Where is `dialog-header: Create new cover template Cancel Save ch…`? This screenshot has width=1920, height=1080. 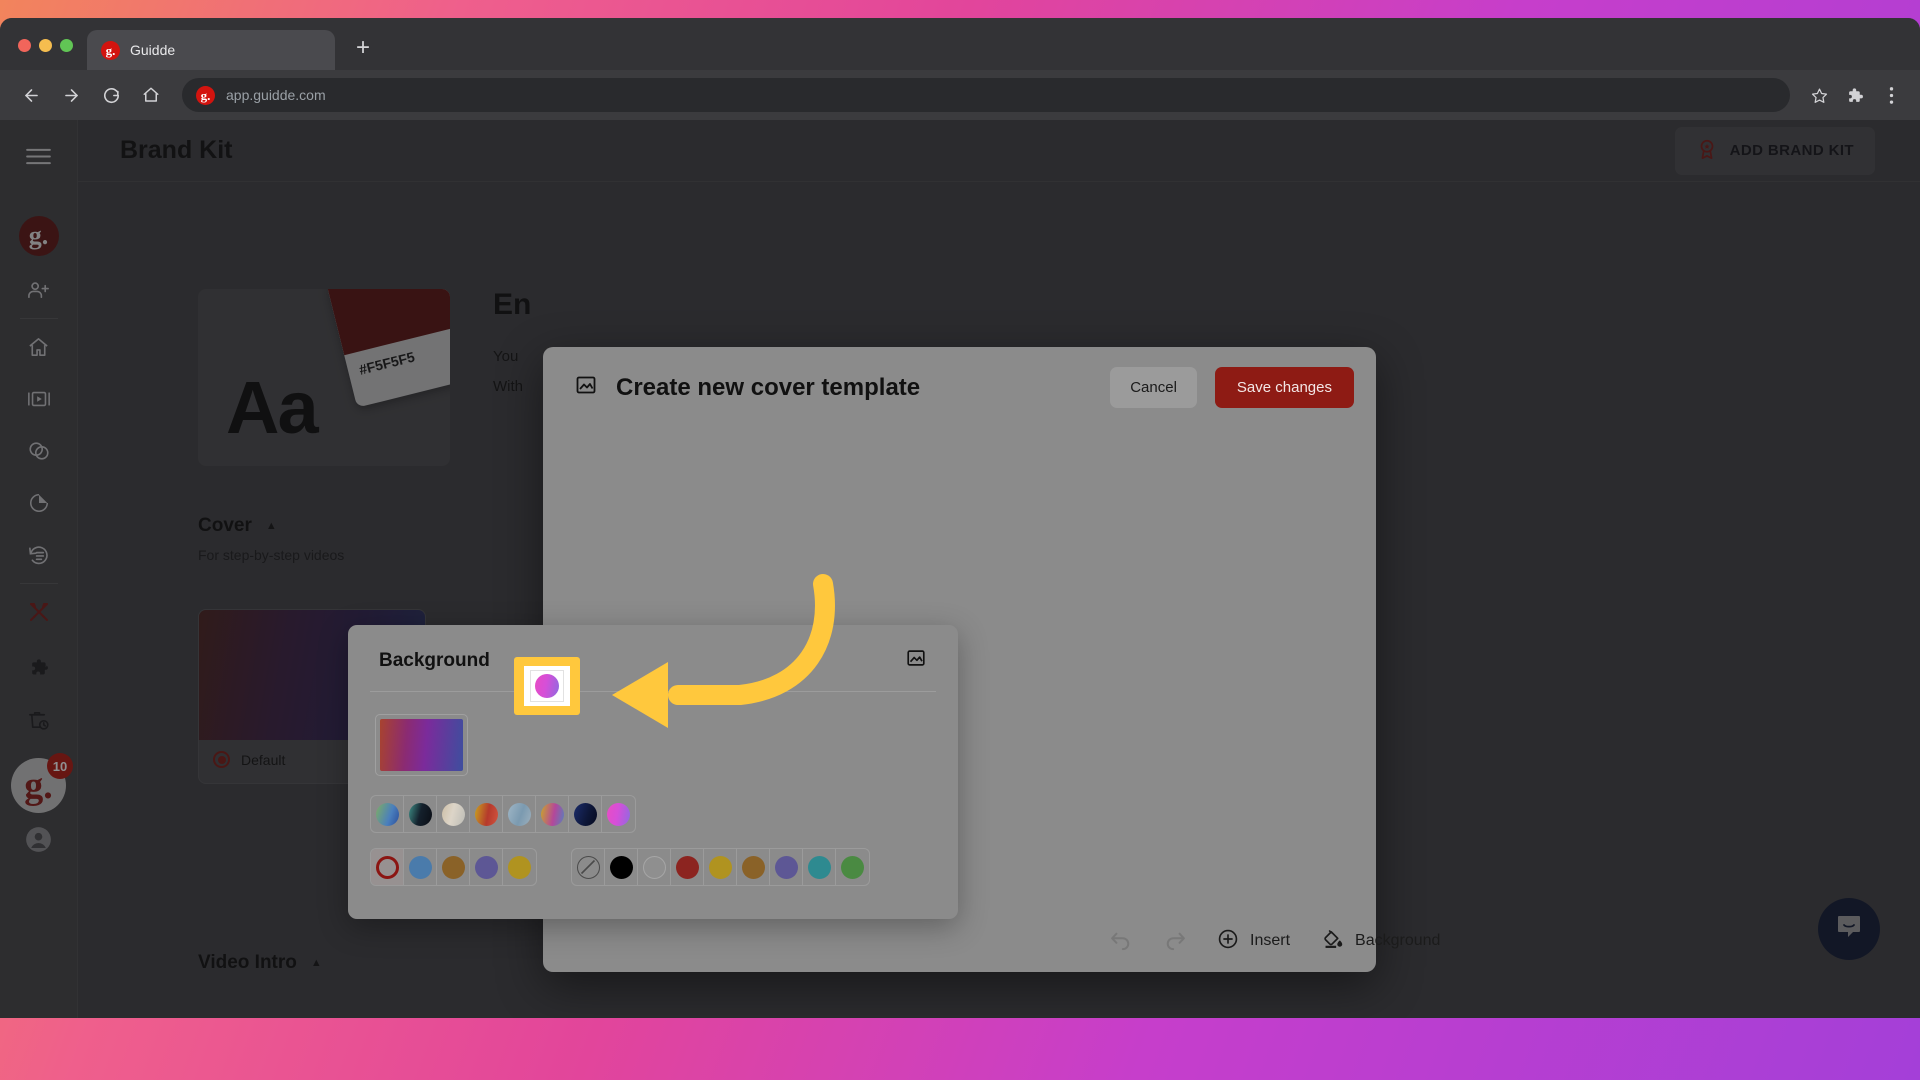 dialog-header: Create new cover template Cancel Save ch… is located at coordinates (959, 377).